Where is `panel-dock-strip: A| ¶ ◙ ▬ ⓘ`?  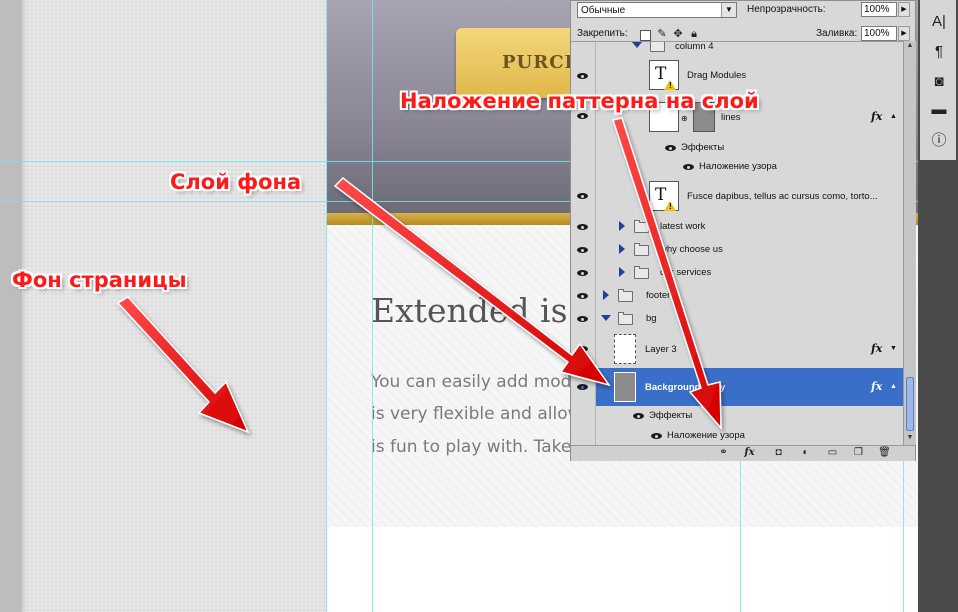 panel-dock-strip: A| ¶ ◙ ▬ ⓘ is located at coordinates (938, 306).